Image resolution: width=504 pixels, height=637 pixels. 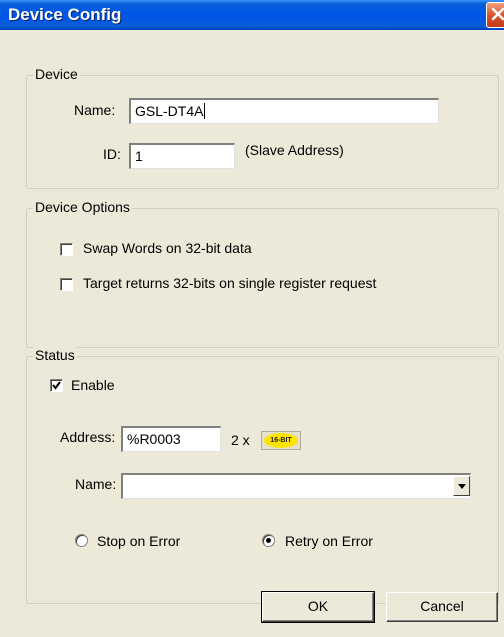 I want to click on device-options-legend: Device Options, so click(x=82, y=207).